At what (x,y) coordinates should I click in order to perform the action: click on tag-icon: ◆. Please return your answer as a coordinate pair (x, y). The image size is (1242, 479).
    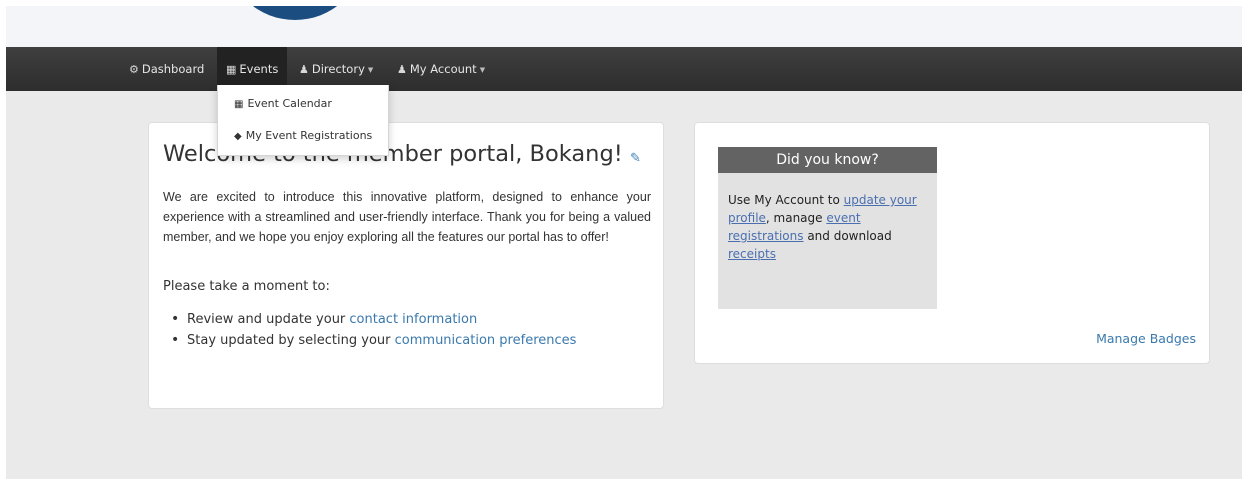
    Looking at the image, I should click on (238, 136).